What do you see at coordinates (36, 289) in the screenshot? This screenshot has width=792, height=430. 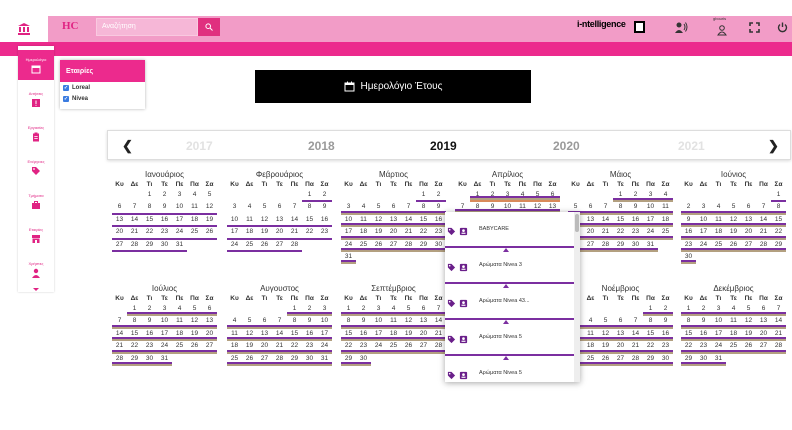 I see `chevron-down-icon` at bounding box center [36, 289].